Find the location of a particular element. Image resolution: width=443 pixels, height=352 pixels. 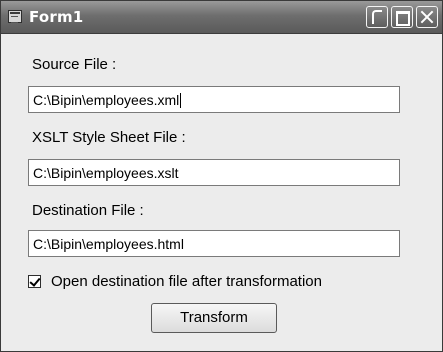

destination-file-label: Destination File : is located at coordinates (88, 210).